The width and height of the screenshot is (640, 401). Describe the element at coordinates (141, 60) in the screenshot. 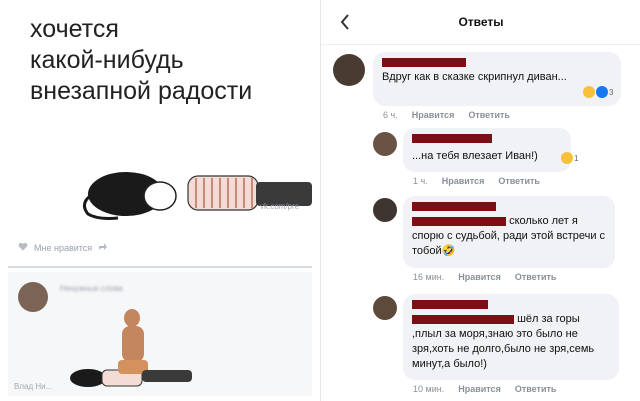

I see `meme-text: хочется какой-нибудь внезапной радости` at that location.